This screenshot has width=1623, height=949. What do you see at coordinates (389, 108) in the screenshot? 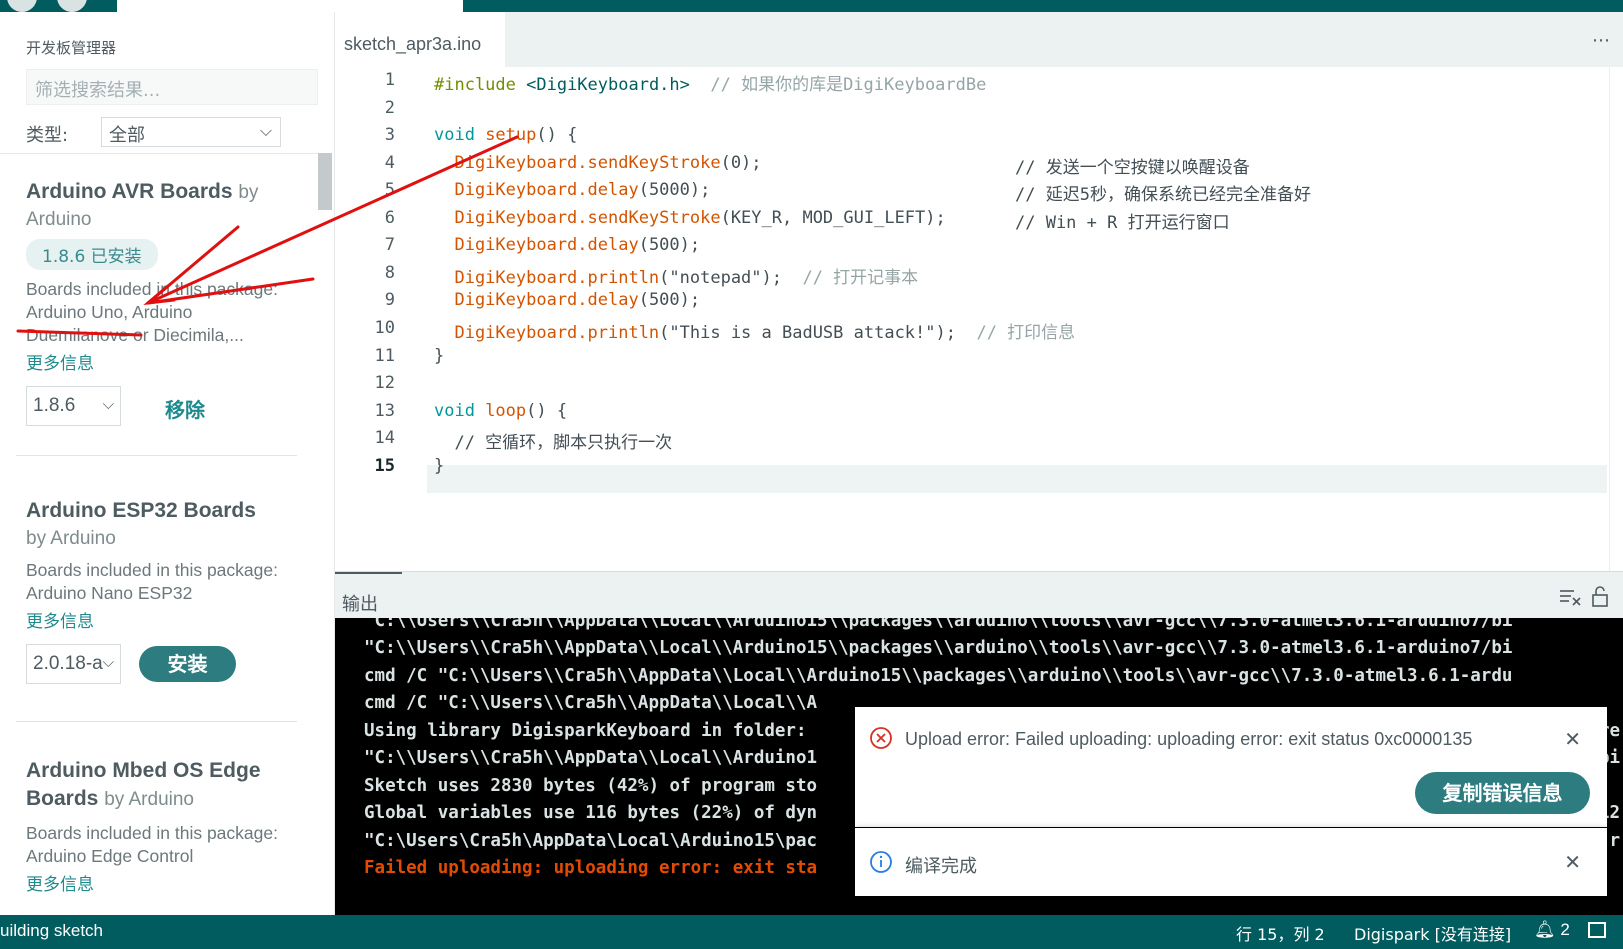
I see `line-number: 2` at bounding box center [389, 108].